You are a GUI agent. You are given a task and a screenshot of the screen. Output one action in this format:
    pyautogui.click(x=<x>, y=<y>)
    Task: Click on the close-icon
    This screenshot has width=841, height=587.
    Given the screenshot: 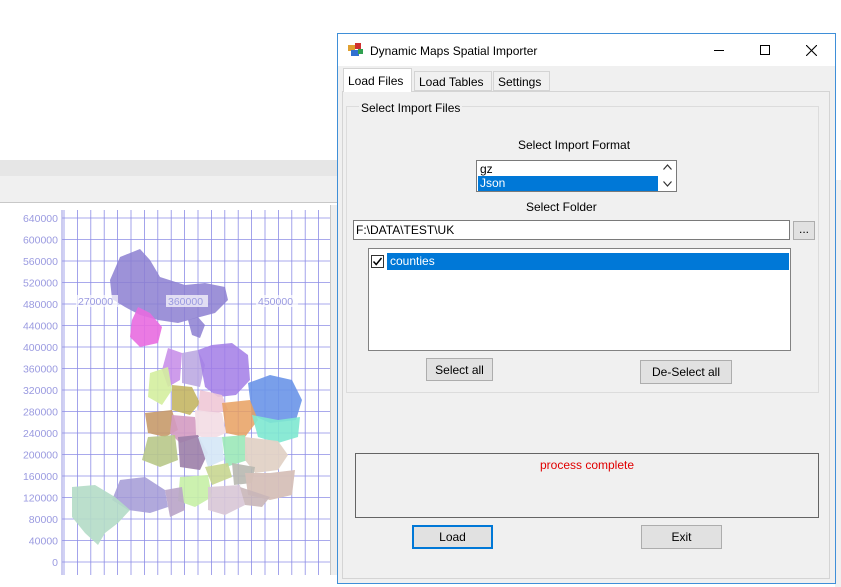 What is the action you would take?
    pyautogui.click(x=811, y=50)
    